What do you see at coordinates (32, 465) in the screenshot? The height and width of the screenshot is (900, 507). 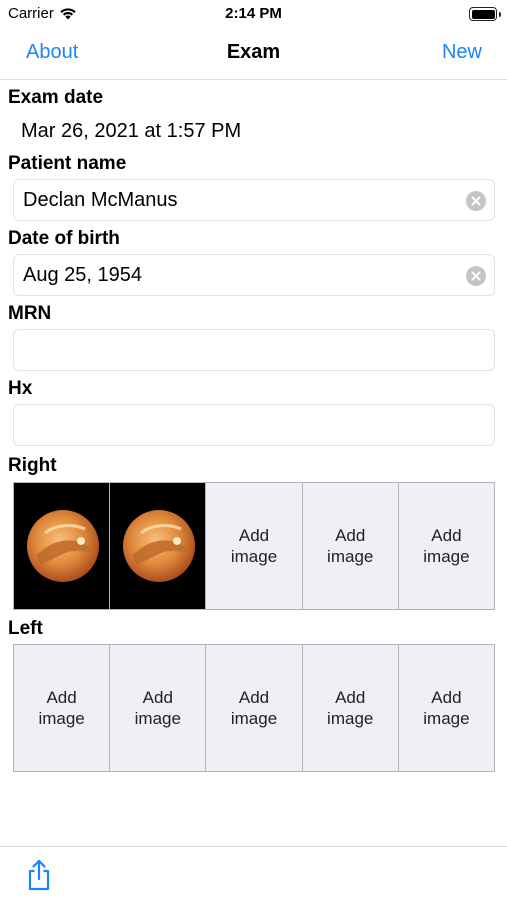 I see `right-eye-label: Right` at bounding box center [32, 465].